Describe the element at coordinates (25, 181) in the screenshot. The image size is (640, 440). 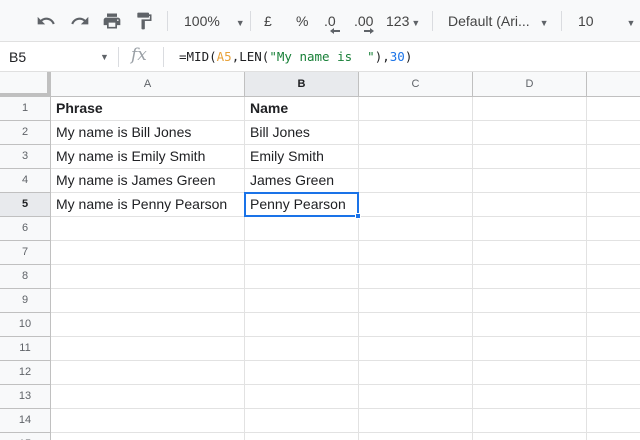
I see `row-header-4: 4` at that location.